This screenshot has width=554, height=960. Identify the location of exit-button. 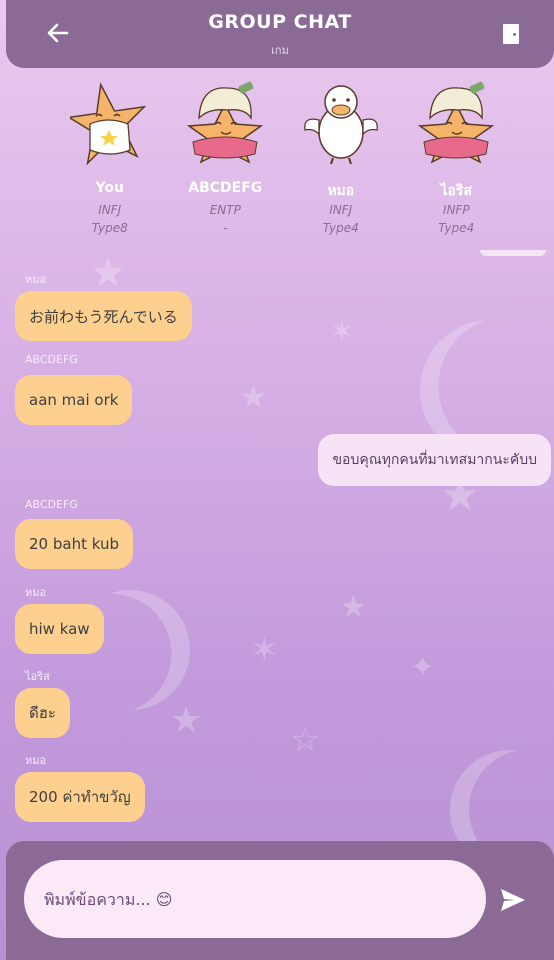
(511, 34).